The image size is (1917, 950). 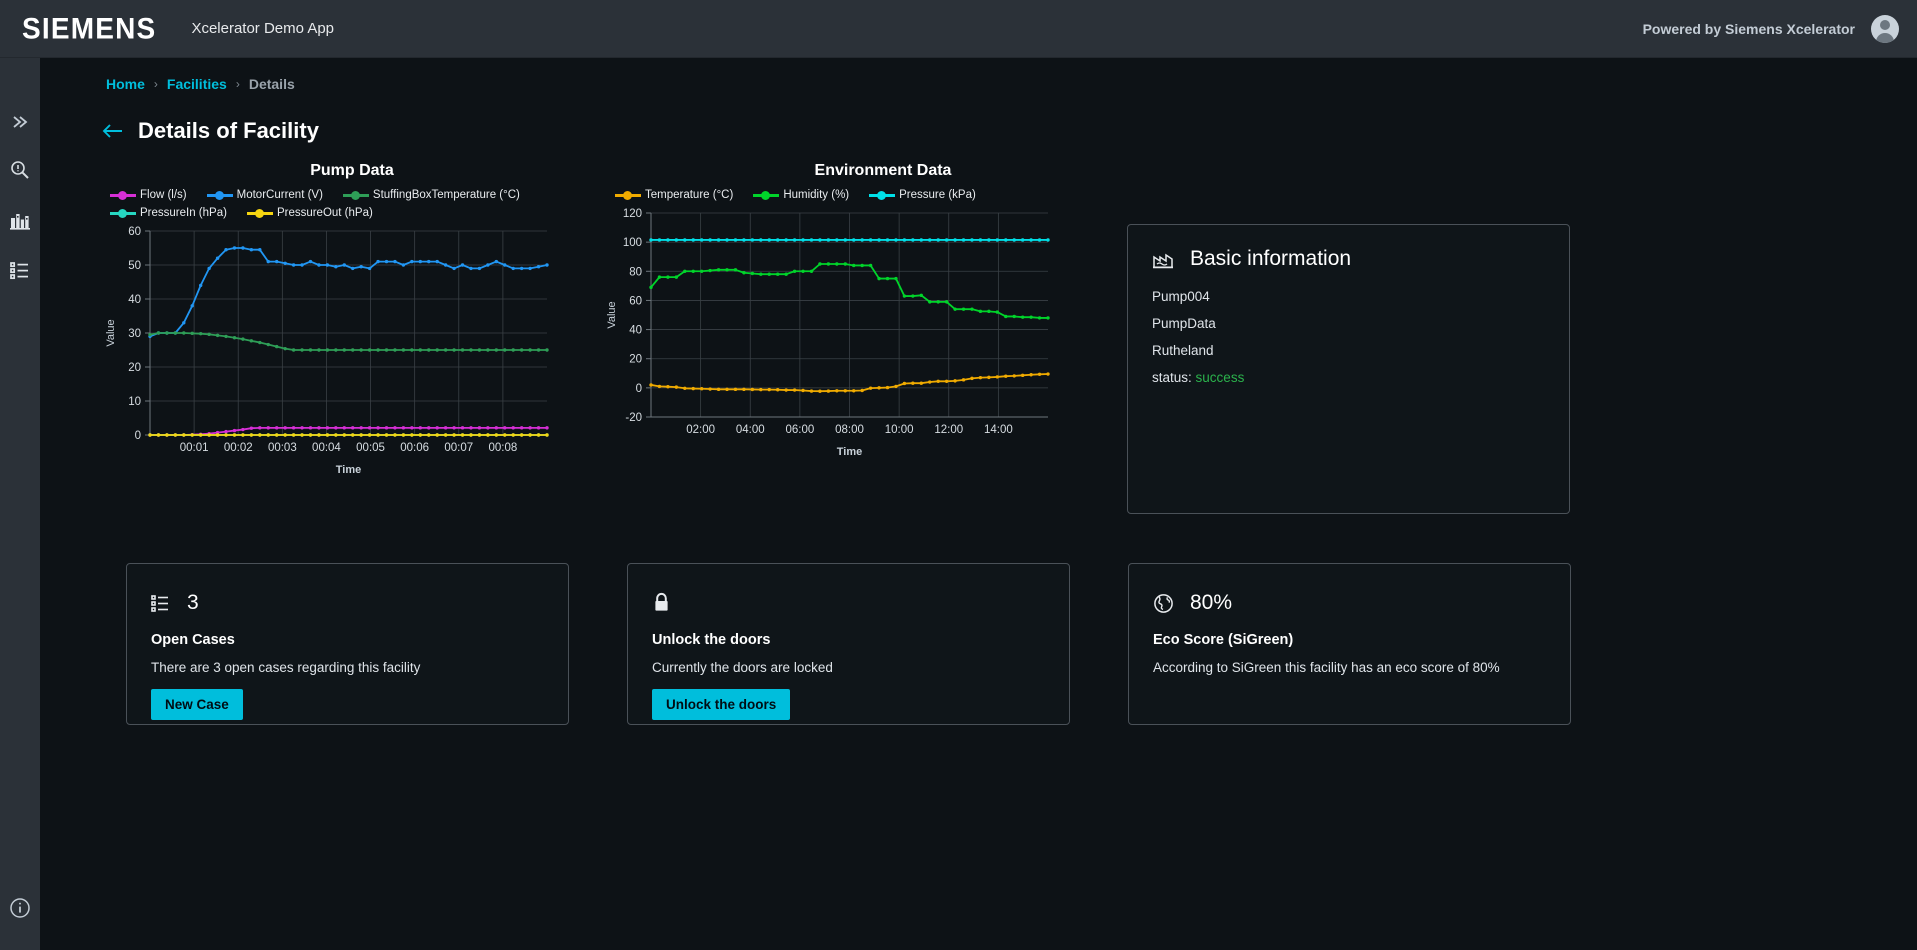 What do you see at coordinates (978, 75) in the screenshot?
I see `breadcrumb: Home › Facilities › Details` at bounding box center [978, 75].